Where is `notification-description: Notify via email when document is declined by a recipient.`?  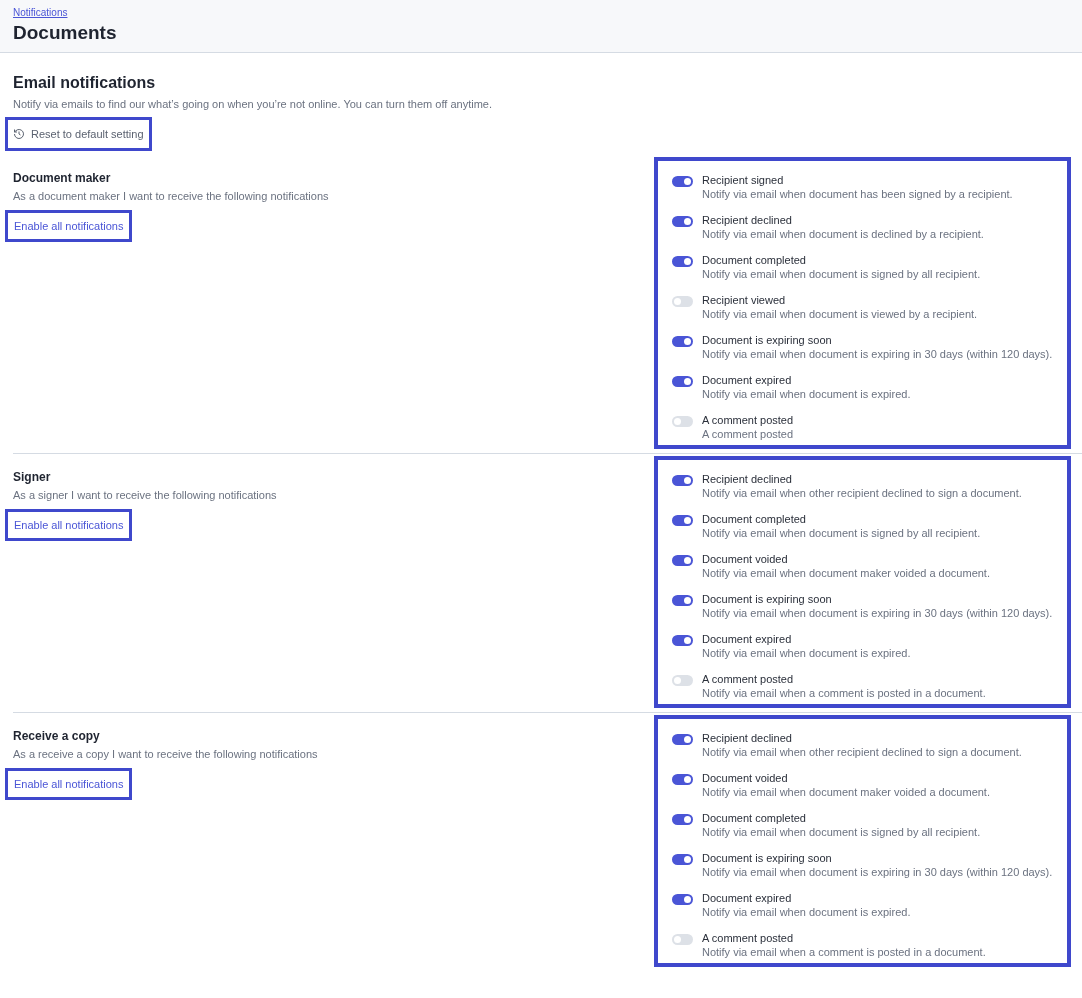 notification-description: Notify via email when document is declined by a recipient. is located at coordinates (843, 234).